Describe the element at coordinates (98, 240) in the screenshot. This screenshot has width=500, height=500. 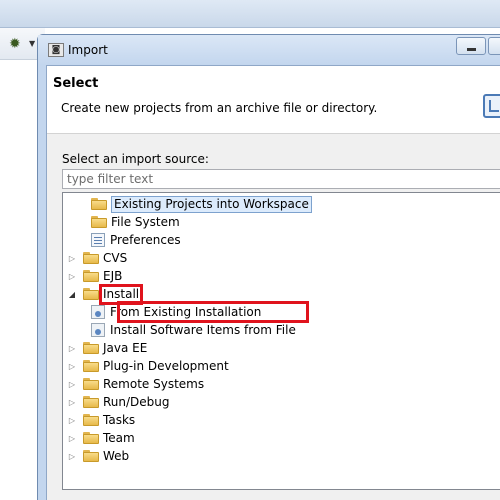
I see `preferences-icon` at that location.